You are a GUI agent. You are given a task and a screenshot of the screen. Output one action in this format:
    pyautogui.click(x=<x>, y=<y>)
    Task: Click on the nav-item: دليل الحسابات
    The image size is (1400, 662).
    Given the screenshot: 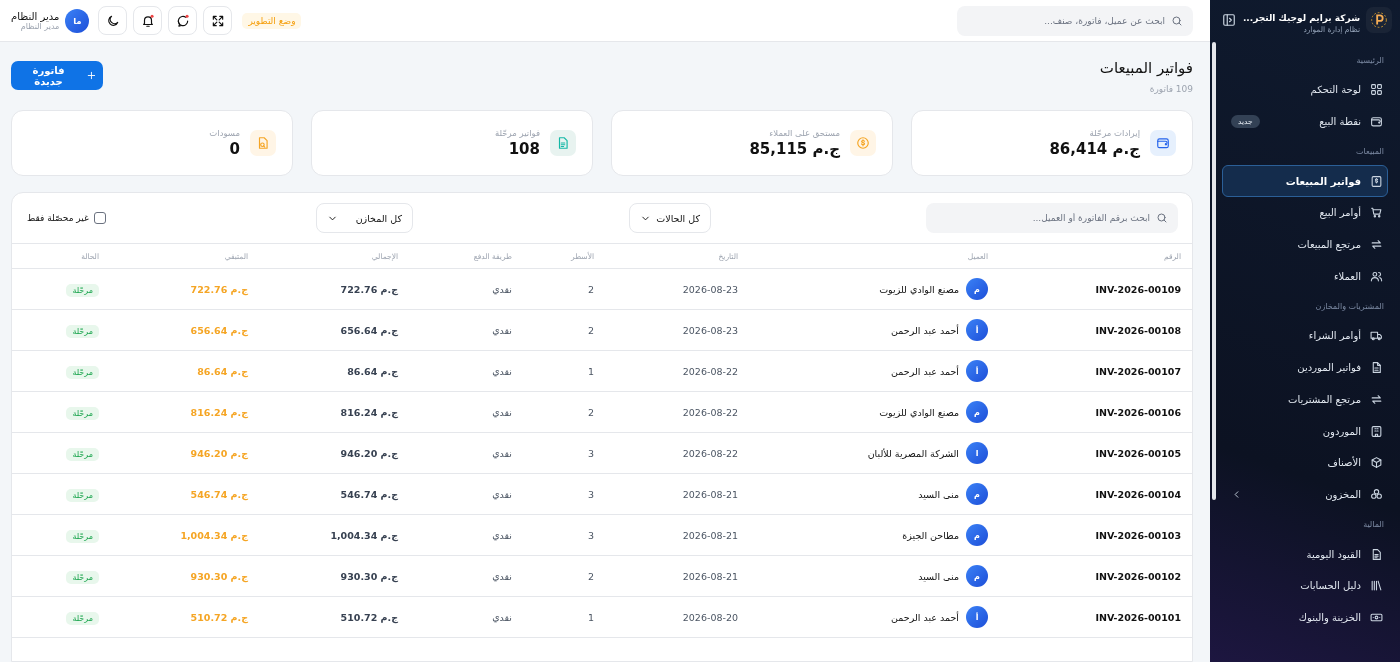 What is the action you would take?
    pyautogui.click(x=1305, y=585)
    